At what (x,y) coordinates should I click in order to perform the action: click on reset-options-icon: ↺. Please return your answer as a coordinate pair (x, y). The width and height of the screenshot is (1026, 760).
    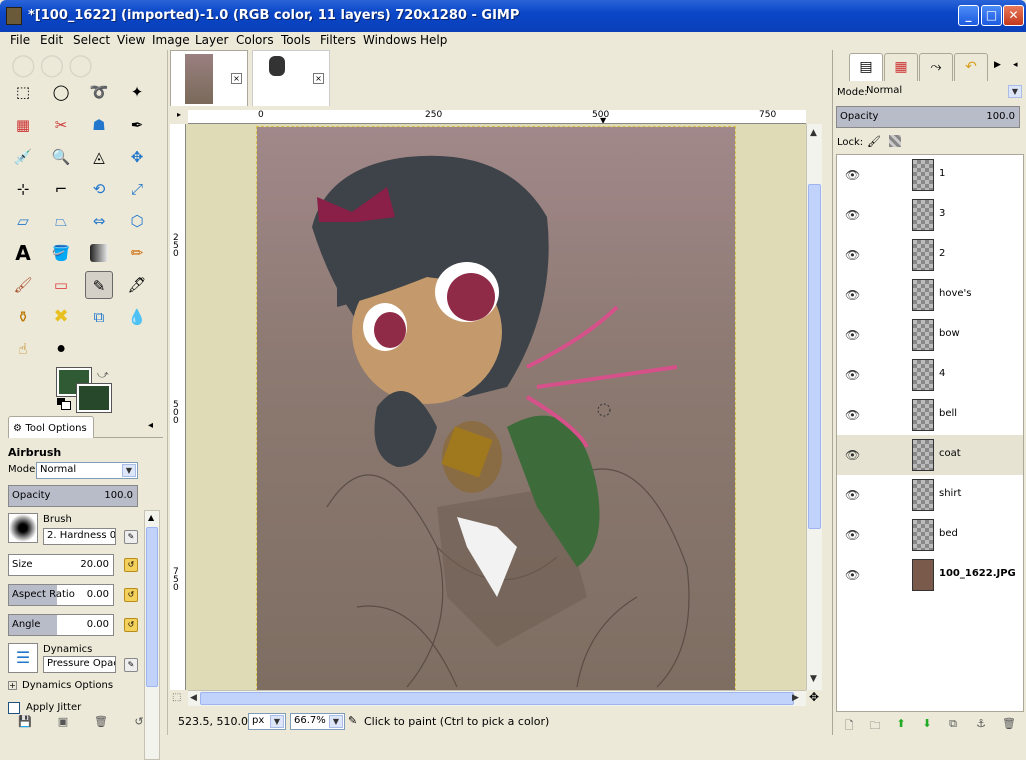
    Looking at the image, I should click on (139, 723).